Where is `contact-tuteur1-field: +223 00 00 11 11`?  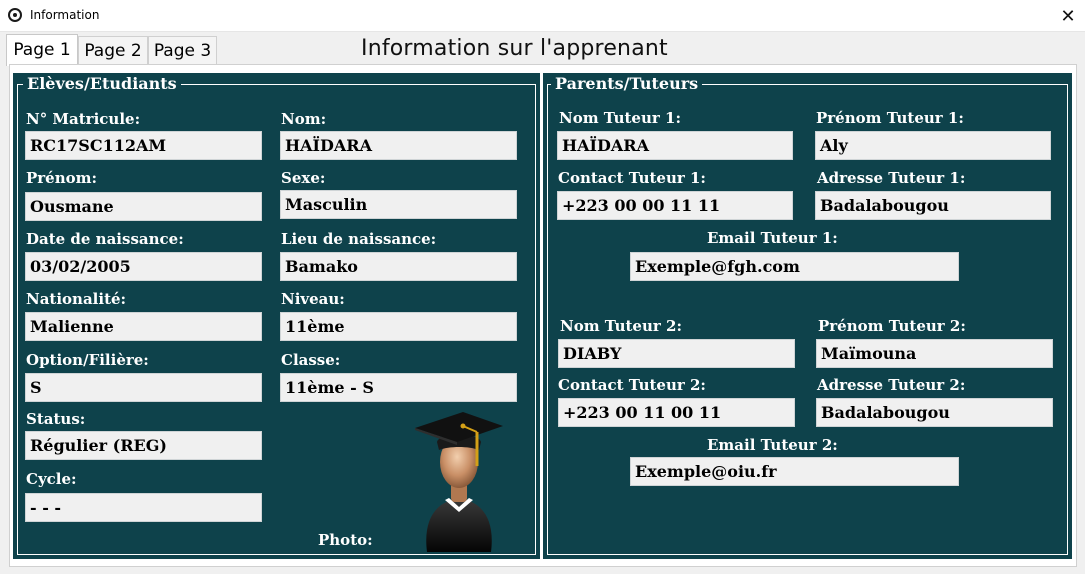
contact-tuteur1-field: +223 00 00 11 11 is located at coordinates (675, 205).